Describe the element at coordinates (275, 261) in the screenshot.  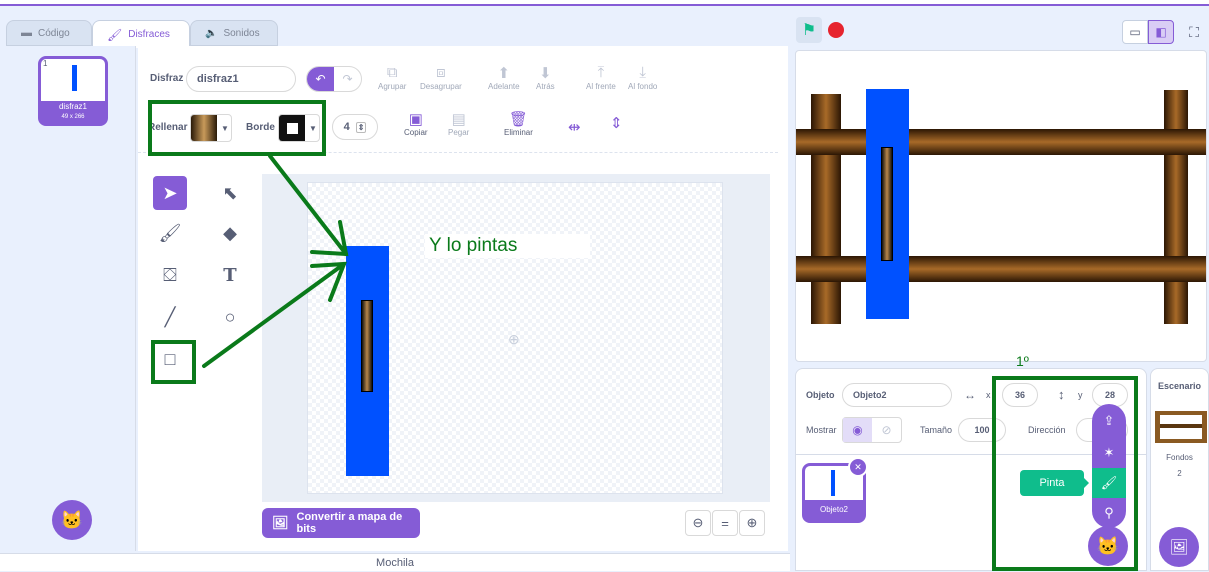
I see `annotation-arrows` at that location.